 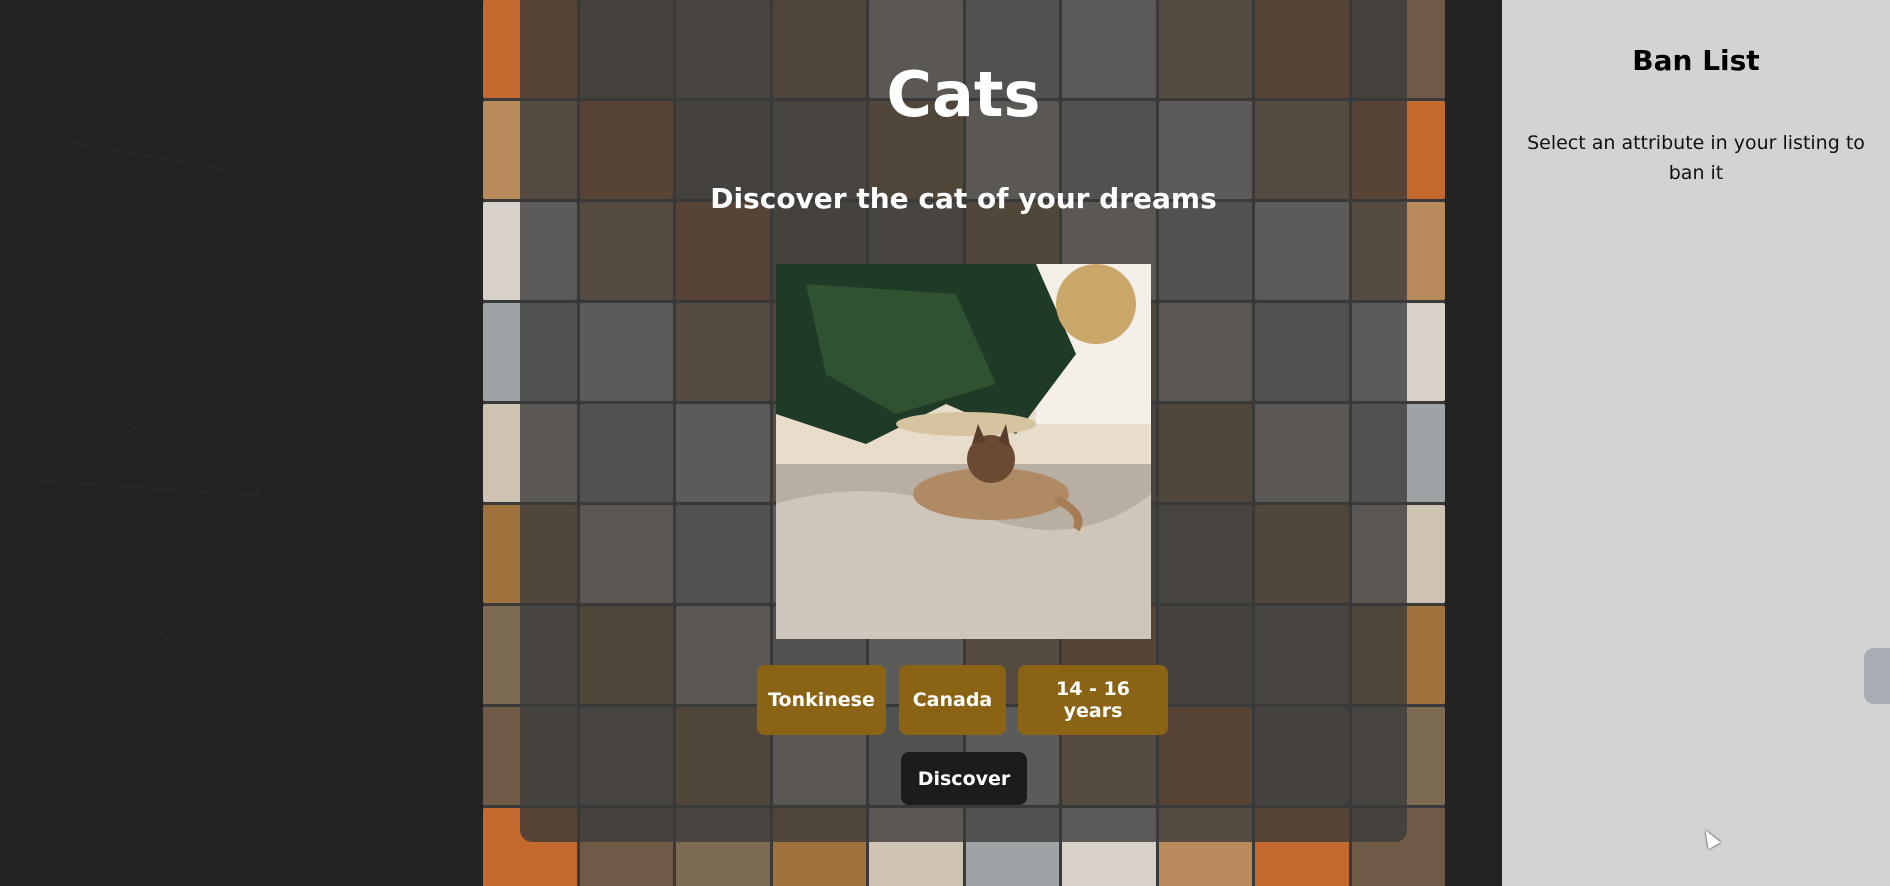 I want to click on attribute-button-lifespan: 14 - 16 years, so click(x=1093, y=700).